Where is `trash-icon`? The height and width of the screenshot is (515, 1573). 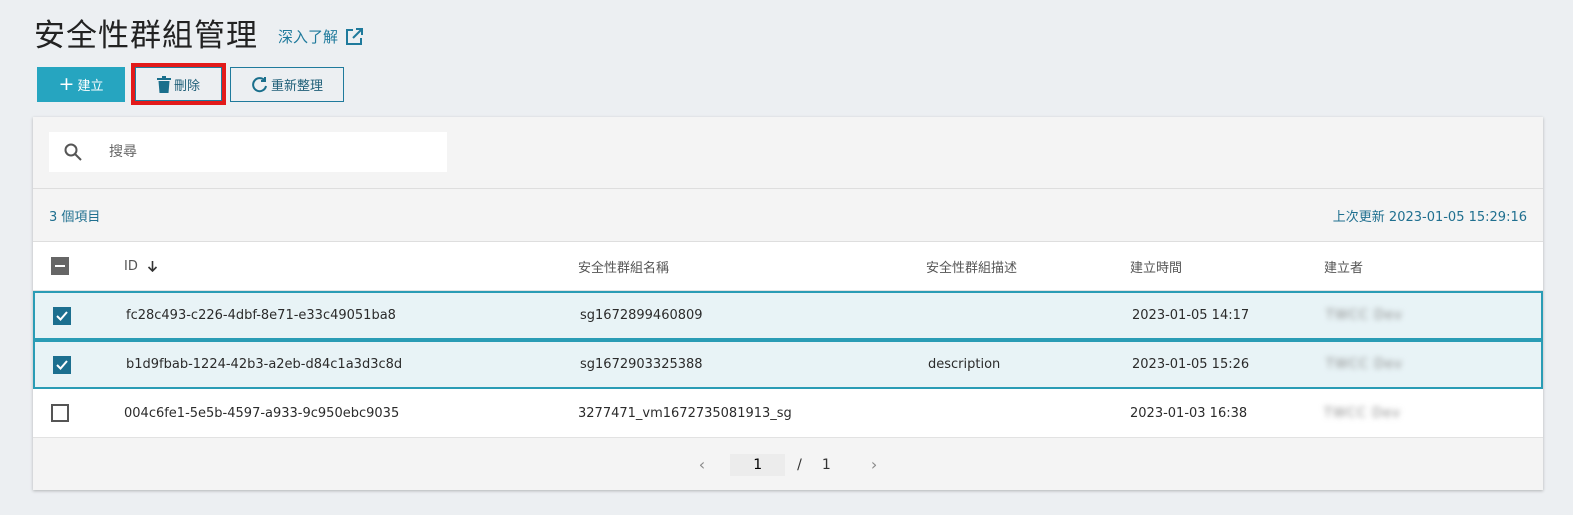
trash-icon is located at coordinates (163, 84).